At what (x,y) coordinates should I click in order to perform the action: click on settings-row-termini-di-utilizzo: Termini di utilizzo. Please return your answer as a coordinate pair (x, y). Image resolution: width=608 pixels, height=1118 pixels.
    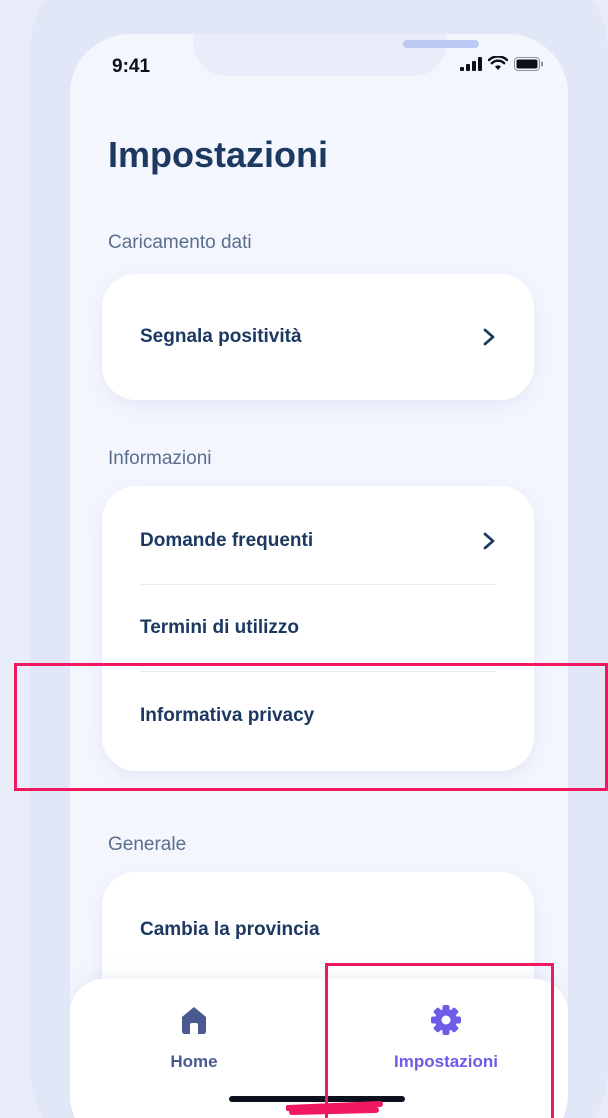
    Looking at the image, I should click on (318, 628).